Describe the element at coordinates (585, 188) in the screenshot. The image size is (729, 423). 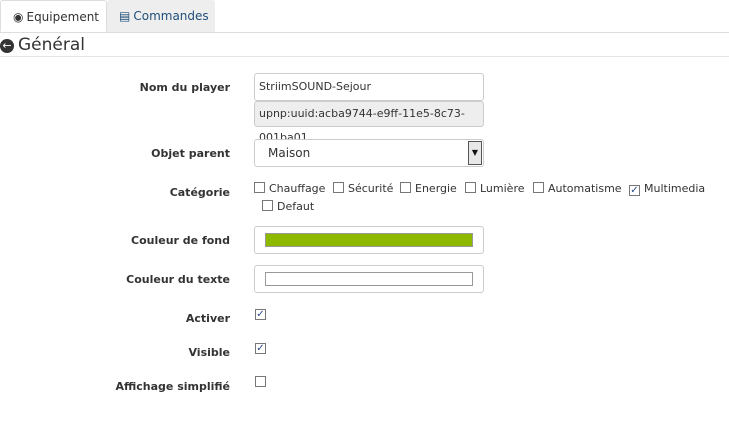
I see `category-automatisme-label: Automatisme` at that location.